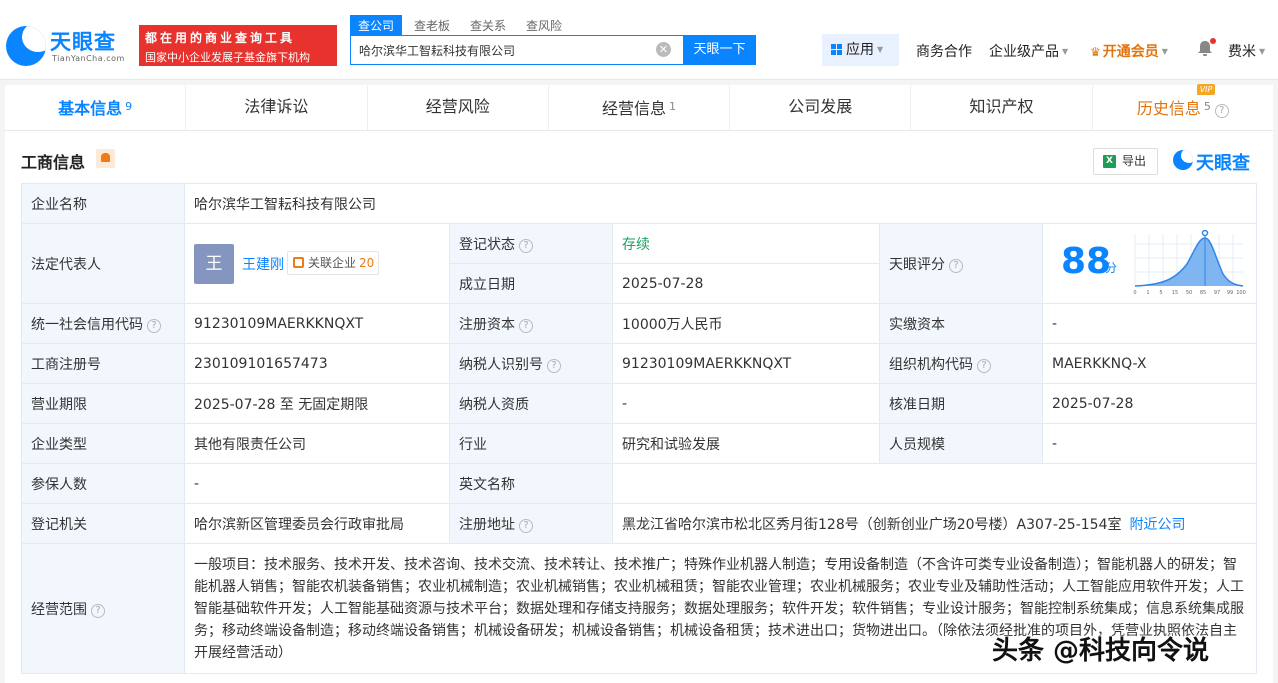 This screenshot has width=1278, height=683. I want to click on table-row: 企业名称 哈尔滨华工智耘科技有限公司, so click(639, 203).